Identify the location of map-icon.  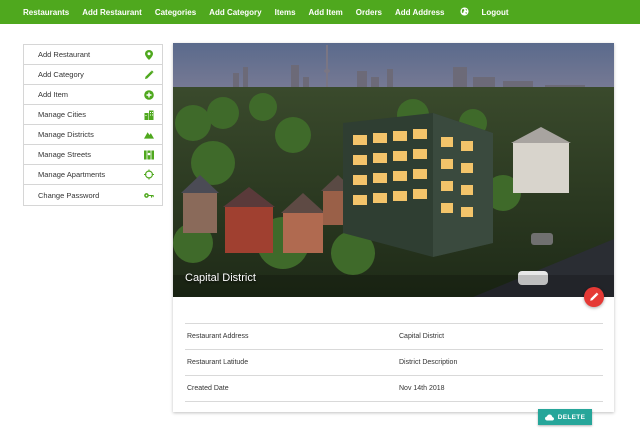
(149, 155).